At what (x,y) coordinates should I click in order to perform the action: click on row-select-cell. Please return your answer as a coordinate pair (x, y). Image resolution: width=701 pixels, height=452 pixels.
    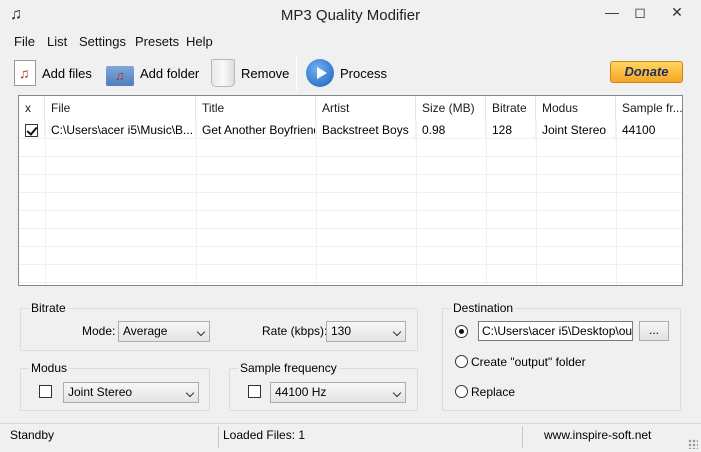
    Looking at the image, I should click on (32, 130).